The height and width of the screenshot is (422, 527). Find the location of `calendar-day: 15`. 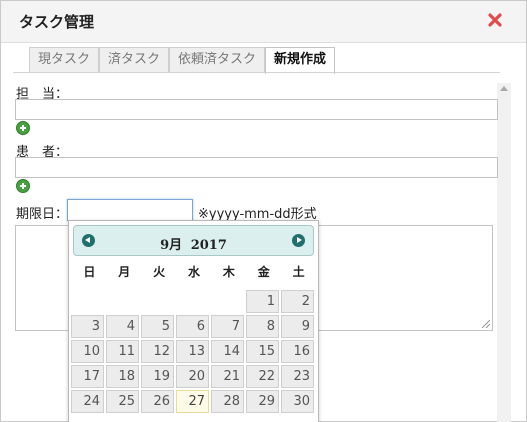

calendar-day: 15 is located at coordinates (262, 351).